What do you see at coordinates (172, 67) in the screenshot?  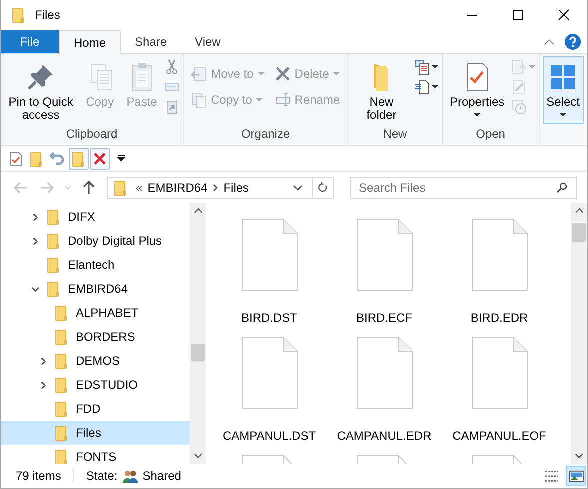 I see `scissors-icon` at bounding box center [172, 67].